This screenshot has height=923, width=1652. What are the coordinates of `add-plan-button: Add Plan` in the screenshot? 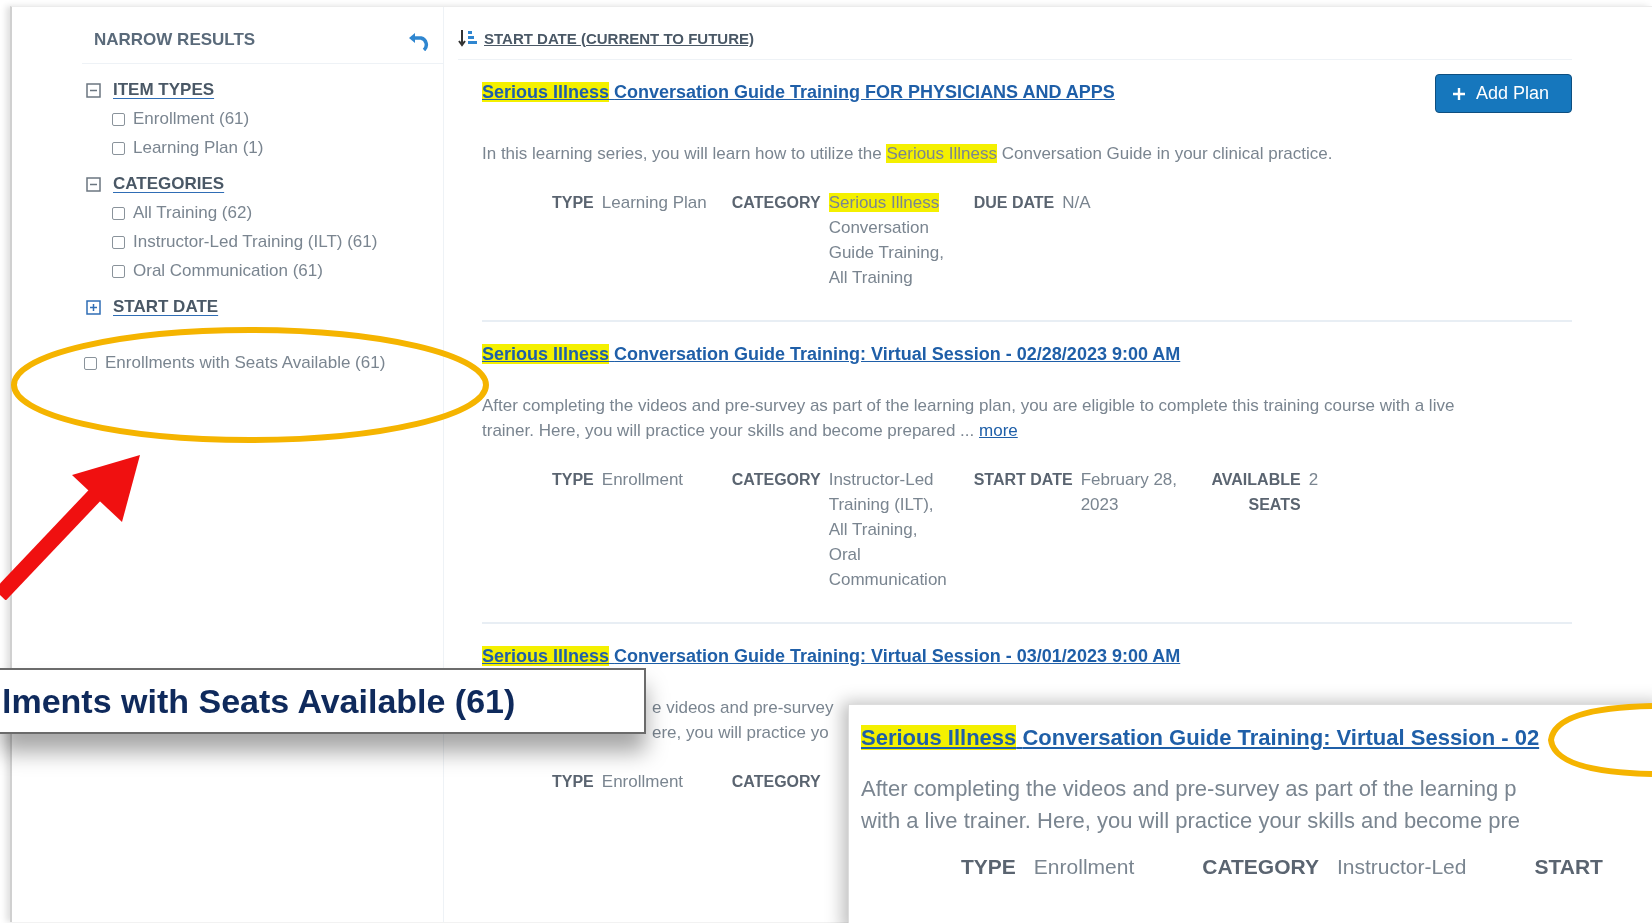 It's located at (1503, 93).